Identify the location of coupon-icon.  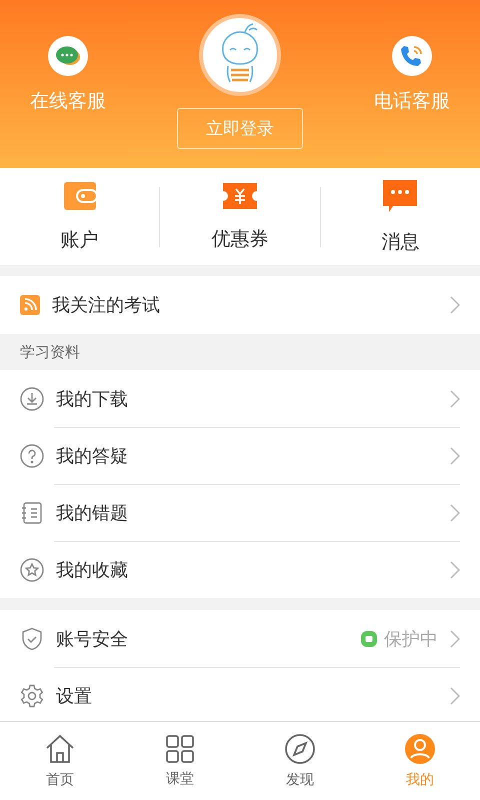
(240, 196).